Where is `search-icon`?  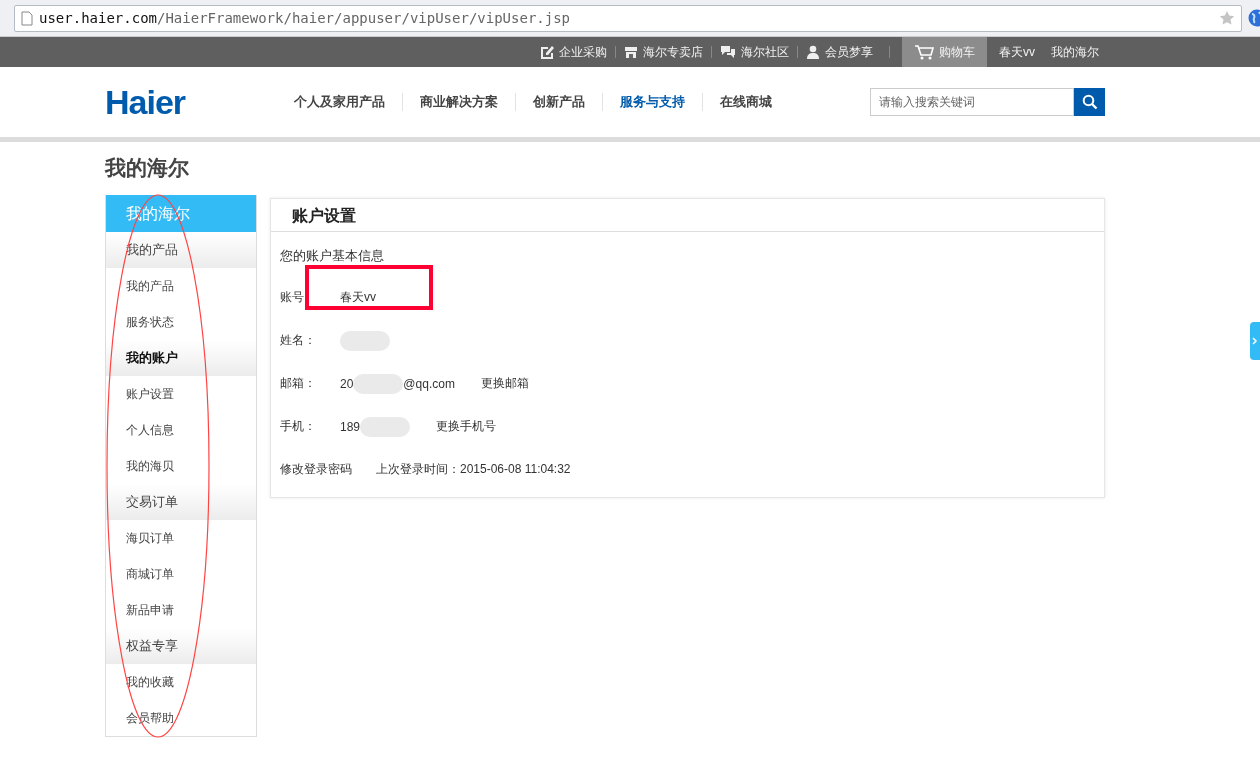
search-icon is located at coordinates (1089, 102).